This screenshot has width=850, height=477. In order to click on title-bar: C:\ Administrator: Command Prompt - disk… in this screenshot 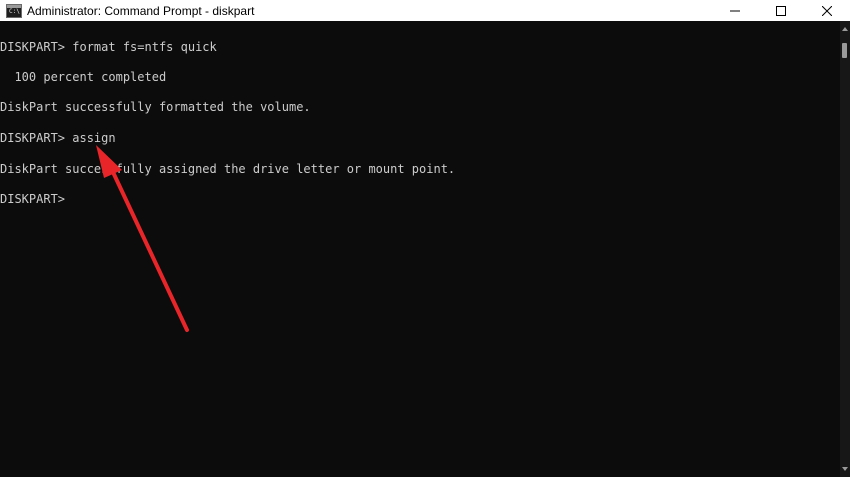, I will do `click(425, 10)`.